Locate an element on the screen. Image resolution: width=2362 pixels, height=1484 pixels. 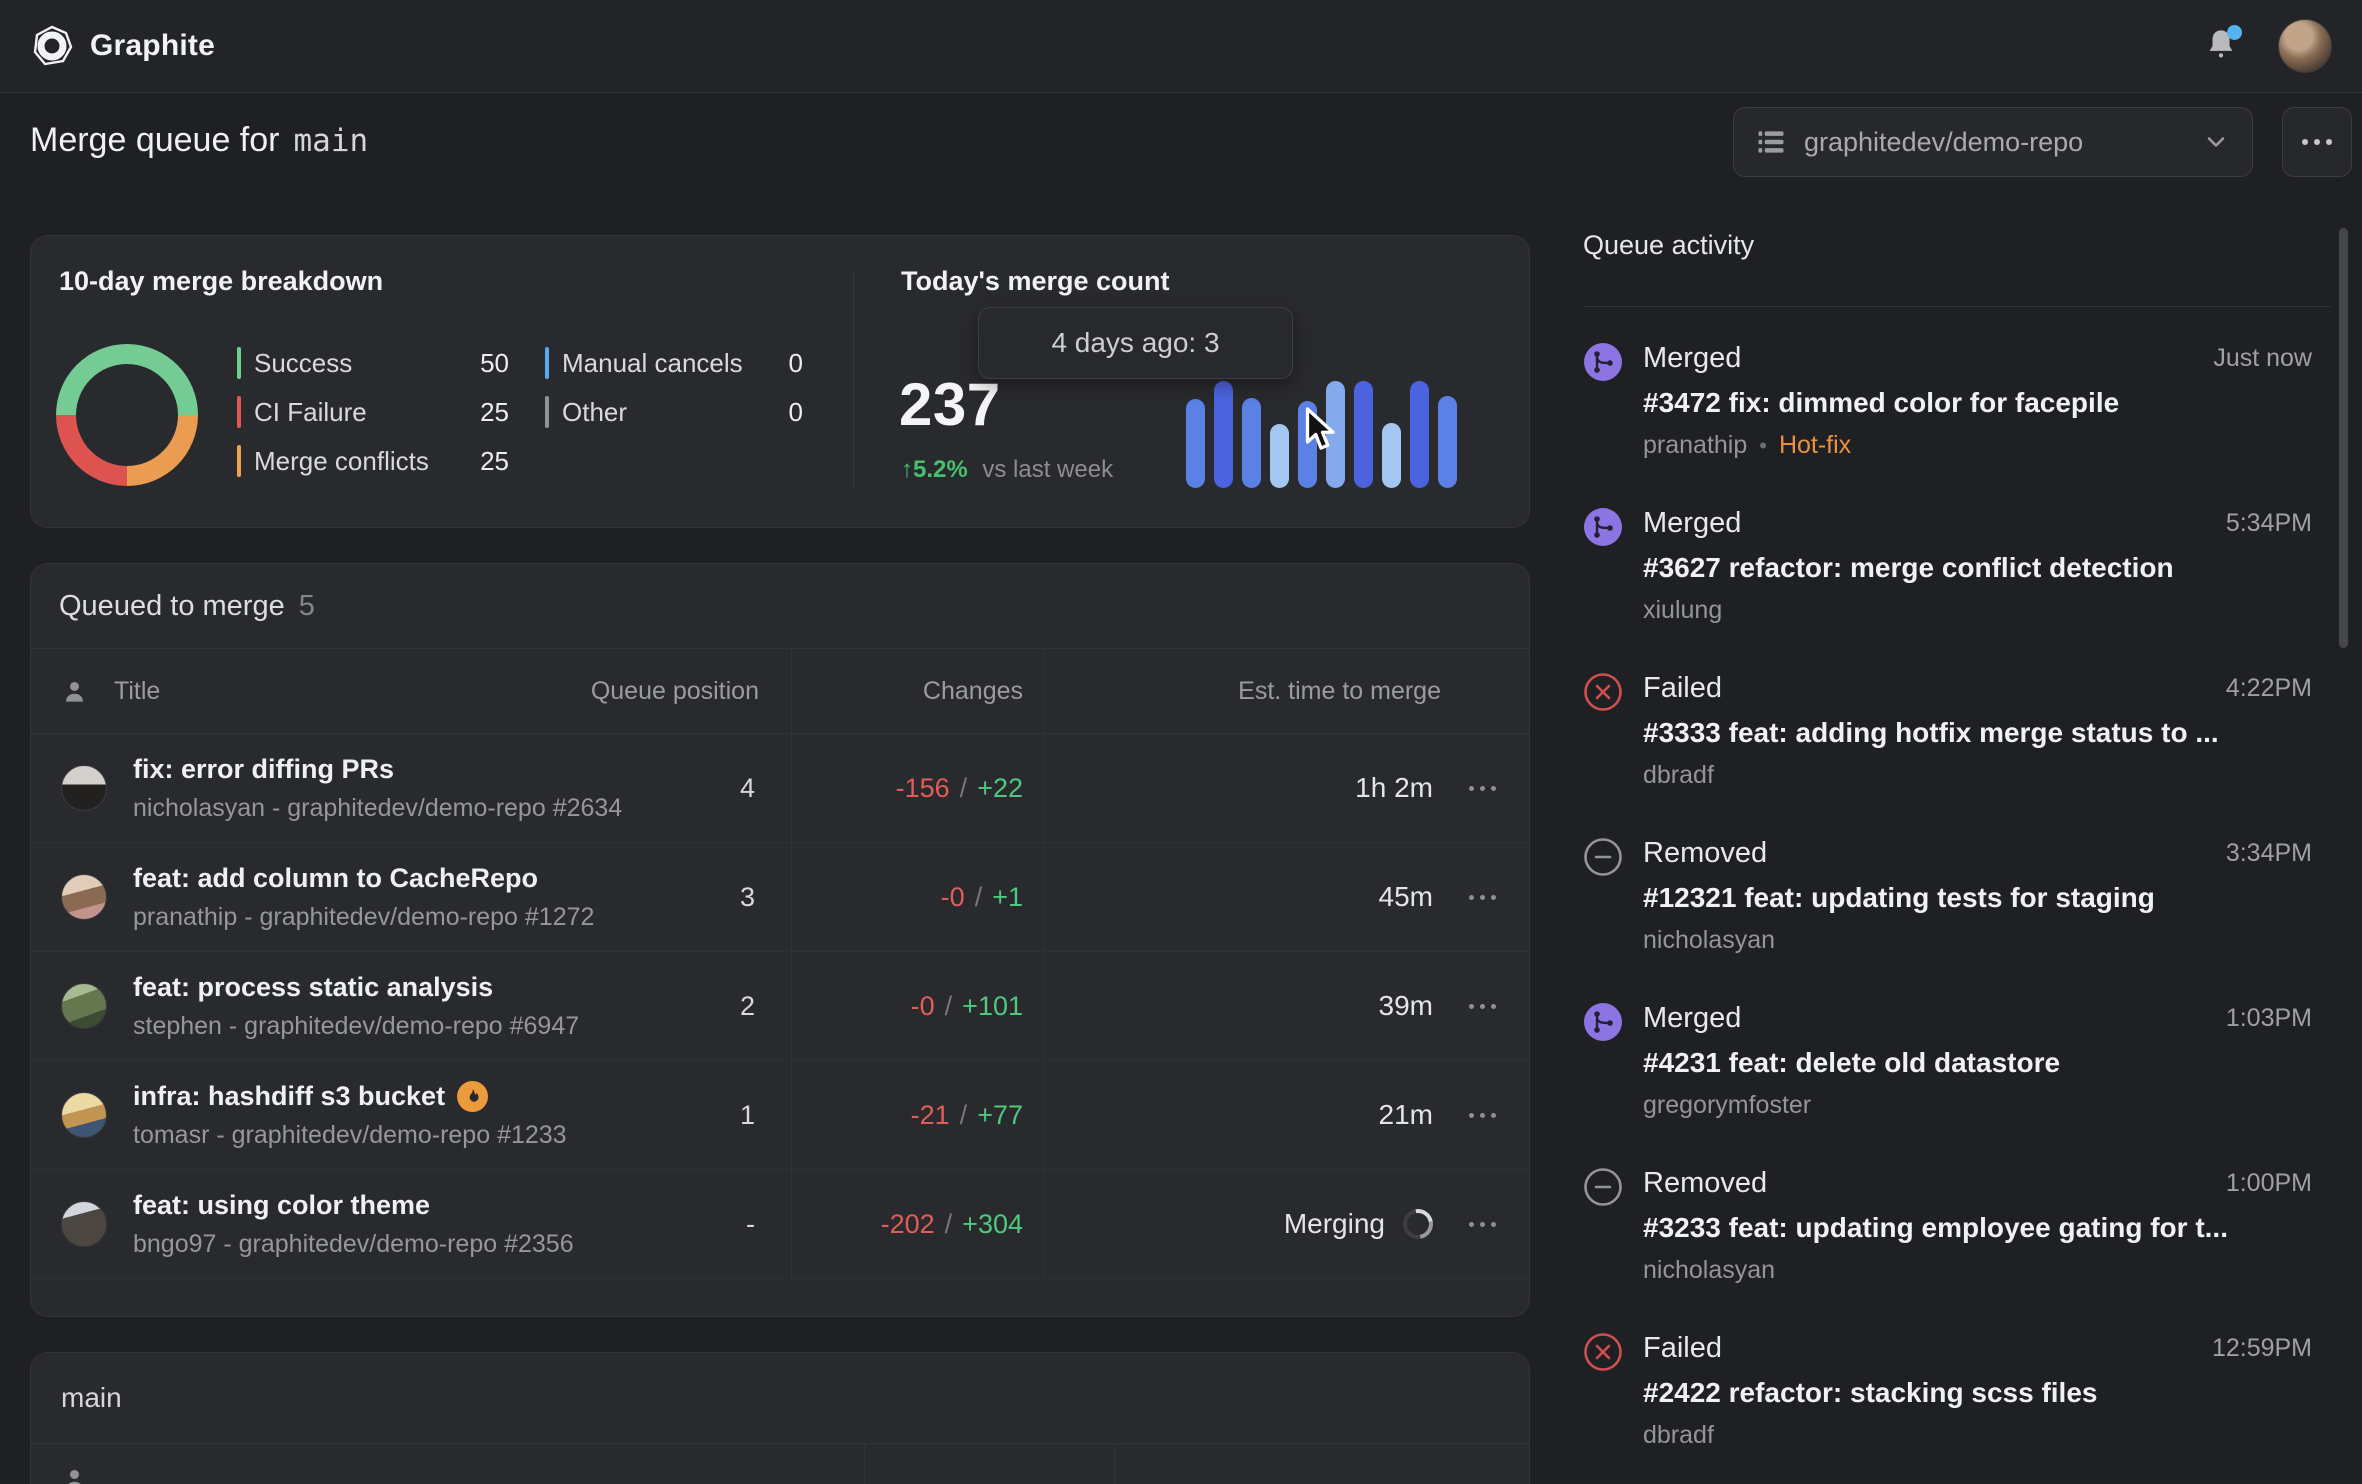
eta-value: 39m is located at coordinates (1405, 1005).